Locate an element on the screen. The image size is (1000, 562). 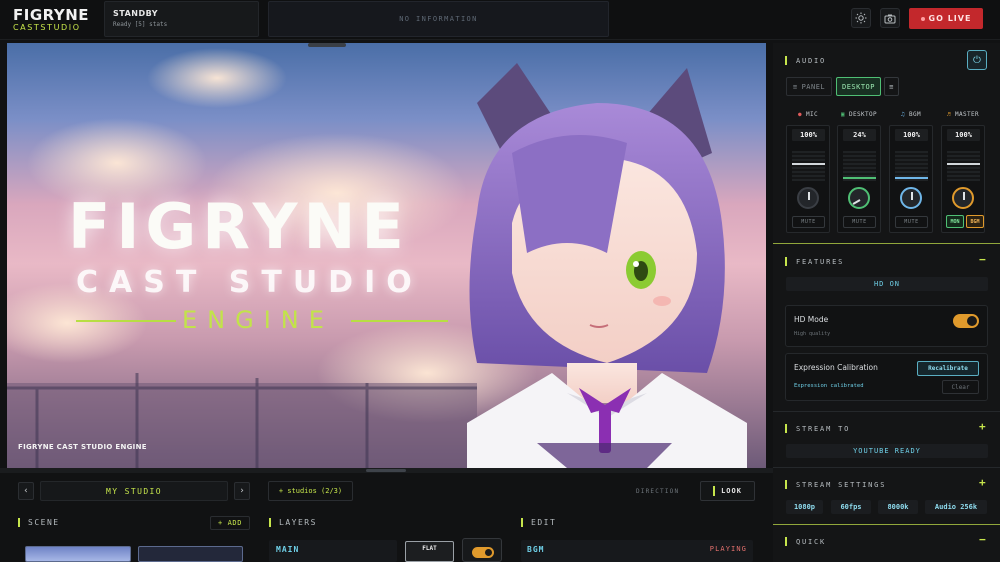
stream-to-heading: STREAM TO is located at coordinates (817, 428).